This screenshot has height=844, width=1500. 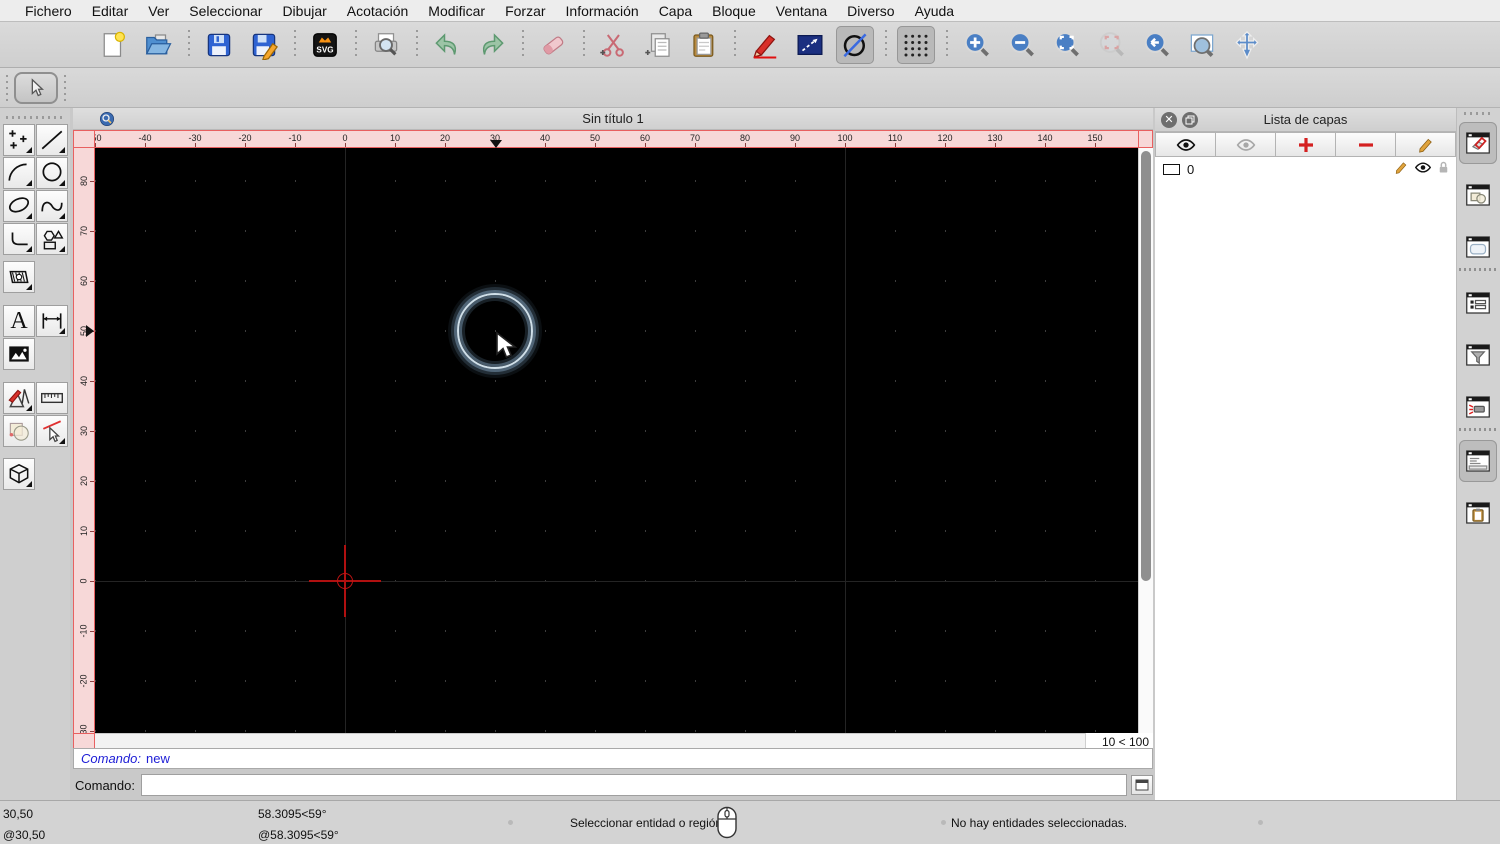 I want to click on document-titlebar: Sin título 1, so click(x=613, y=119).